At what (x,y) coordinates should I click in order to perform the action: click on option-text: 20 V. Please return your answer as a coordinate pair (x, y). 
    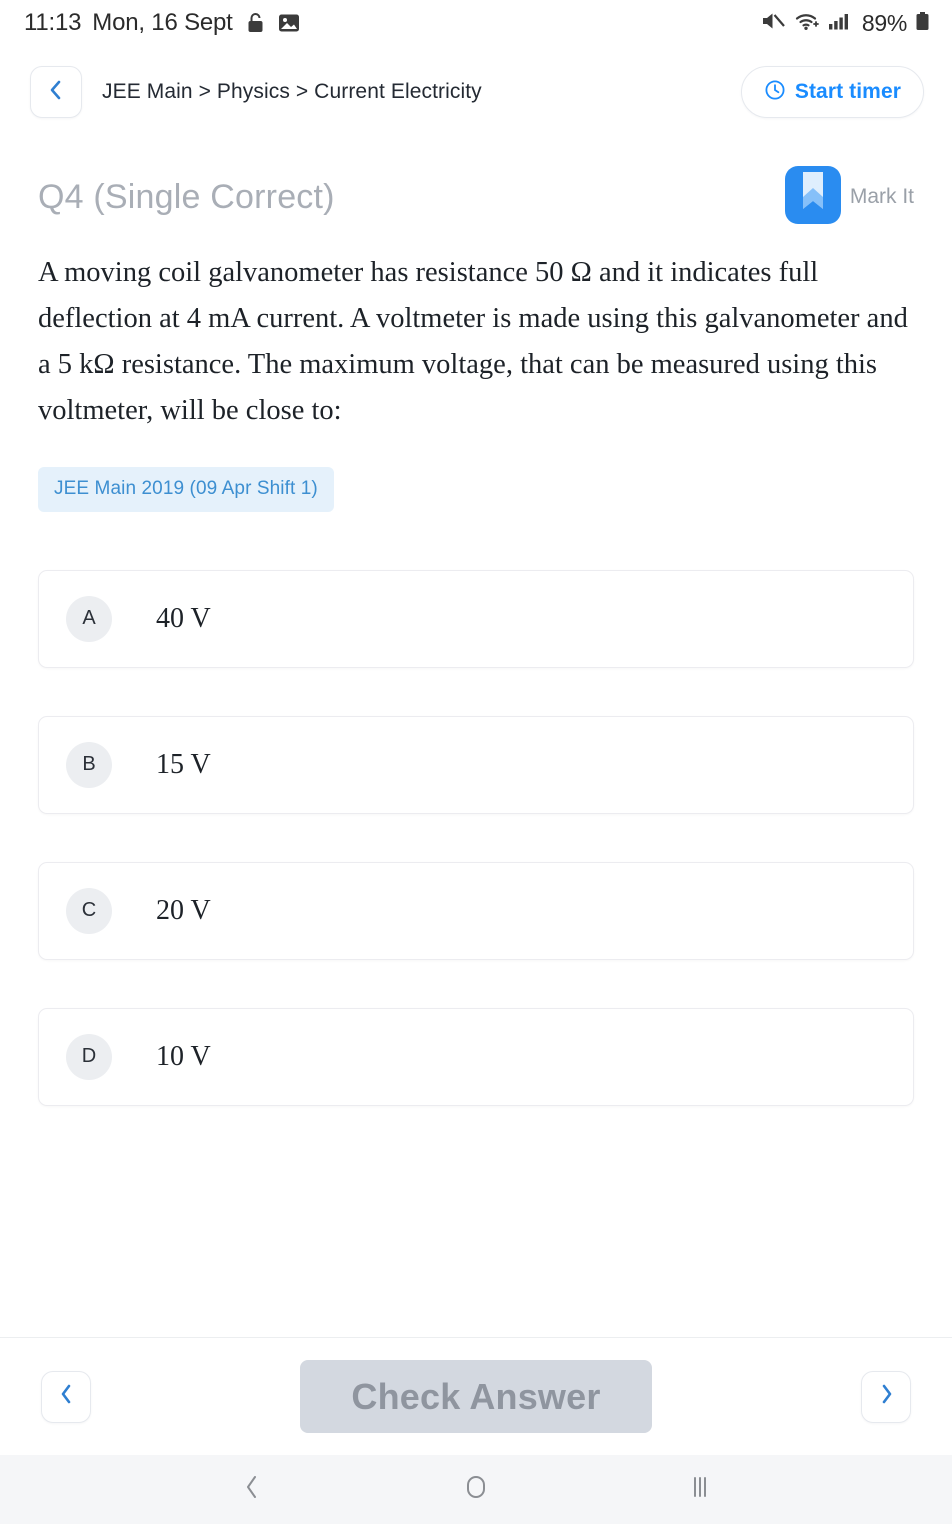
    Looking at the image, I should click on (183, 910).